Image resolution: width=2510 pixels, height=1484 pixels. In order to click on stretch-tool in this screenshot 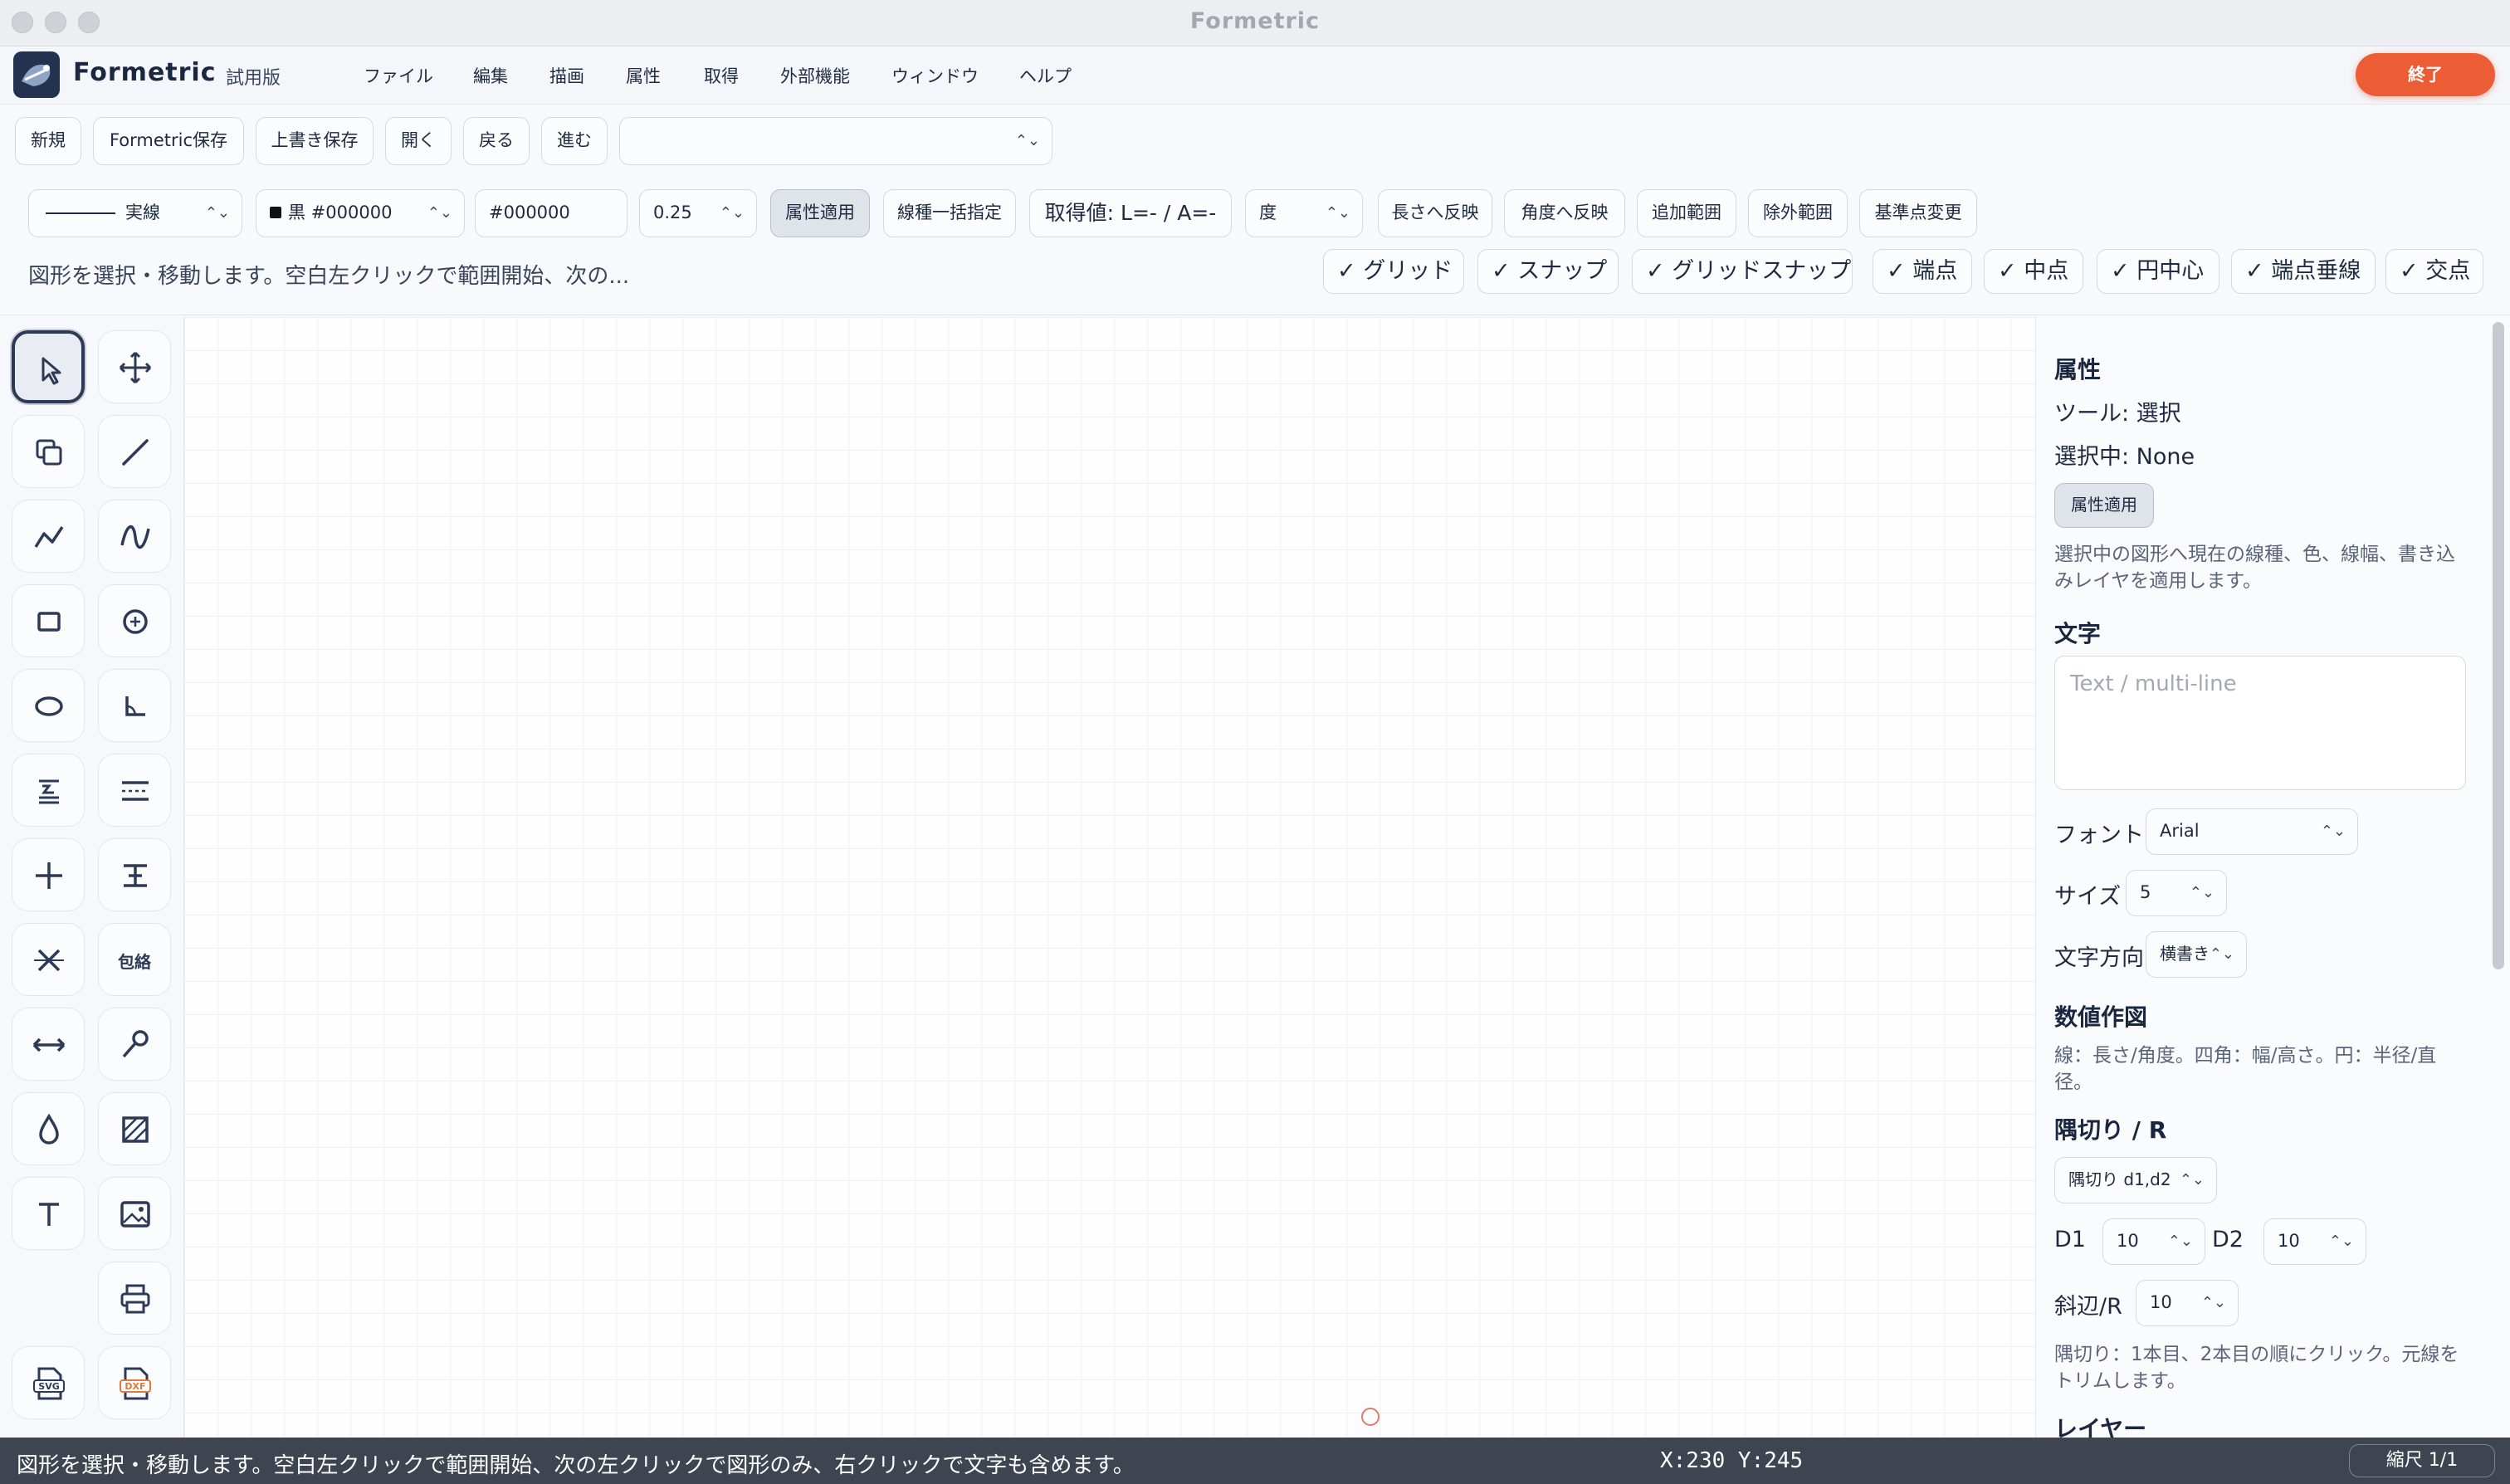, I will do `click(48, 1044)`.